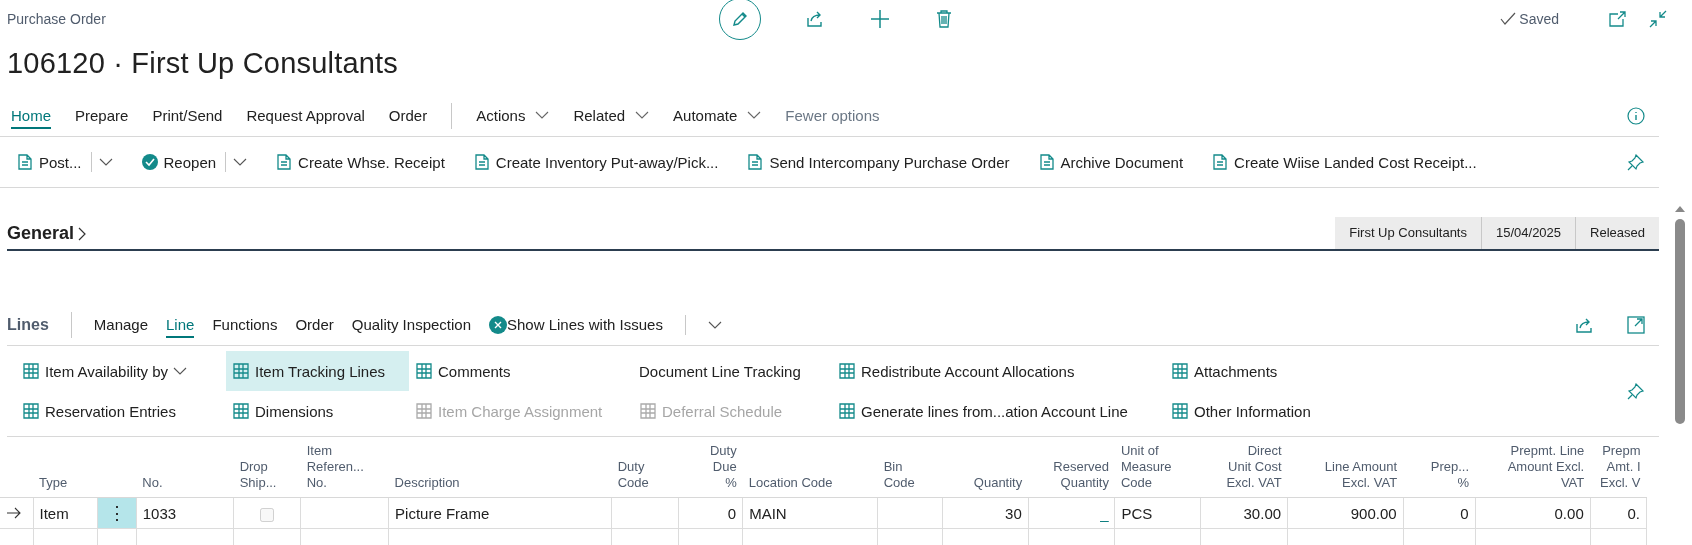  Describe the element at coordinates (1617, 19) in the screenshot. I see `open-in-new-window-icon` at that location.